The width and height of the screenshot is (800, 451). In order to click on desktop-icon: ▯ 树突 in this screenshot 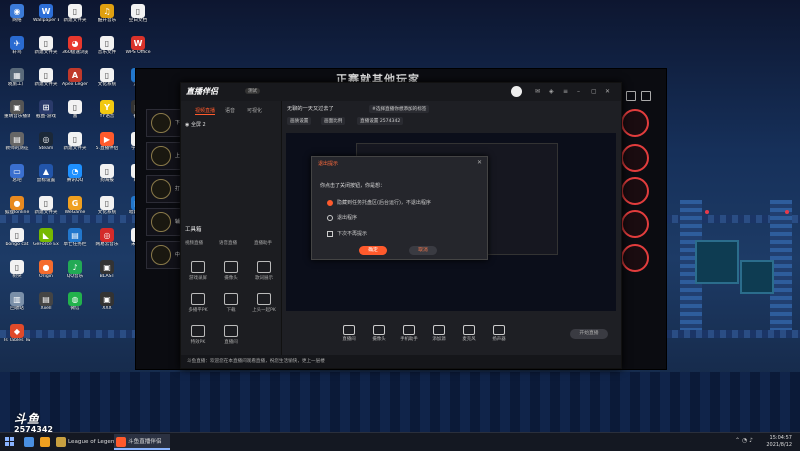, I will do `click(17, 270)`.